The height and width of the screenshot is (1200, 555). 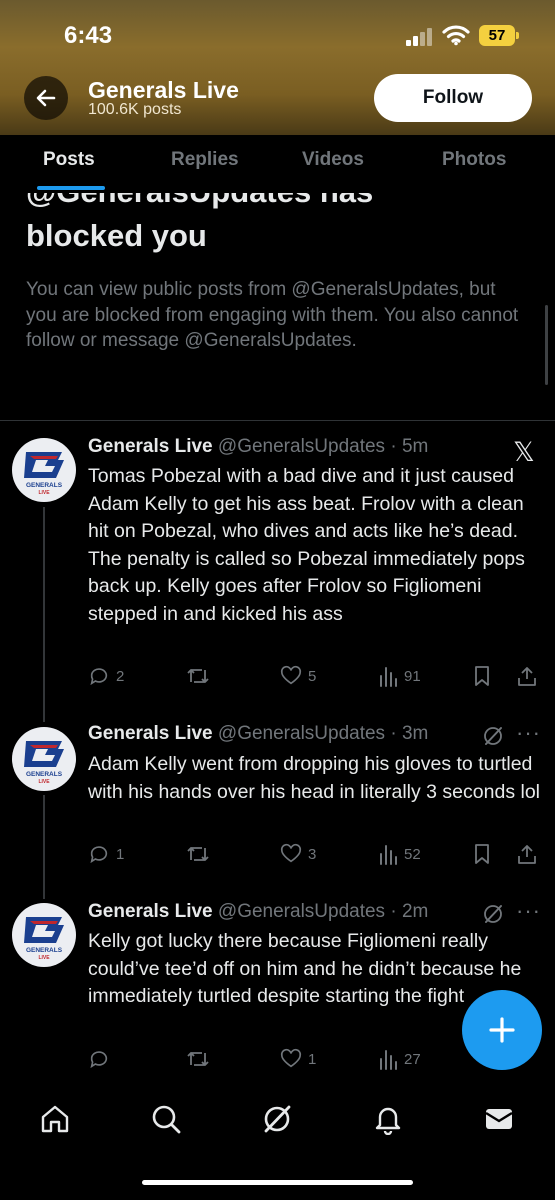 I want to click on like-count: 3, so click(x=312, y=854).